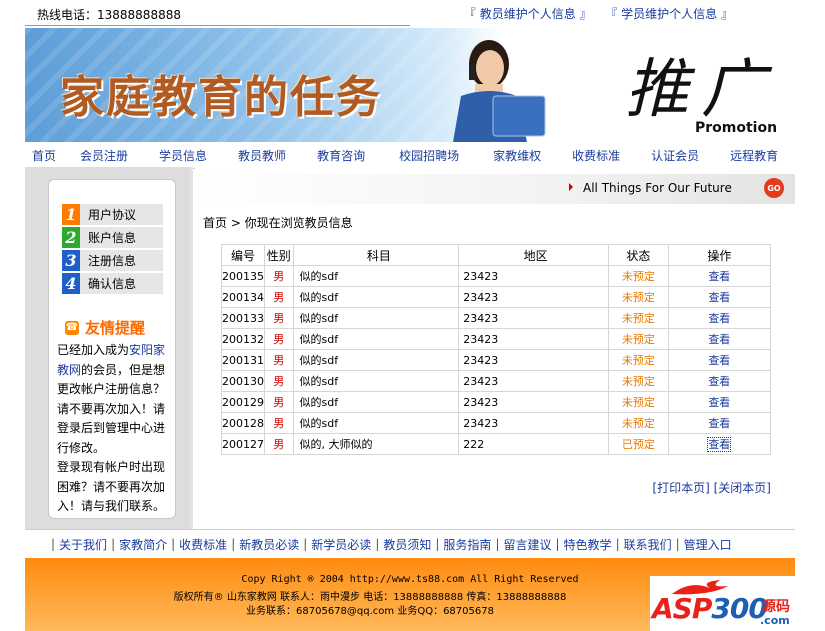 The width and height of the screenshot is (825, 631). What do you see at coordinates (775, 620) in the screenshot?
I see `logo-com: .com` at bounding box center [775, 620].